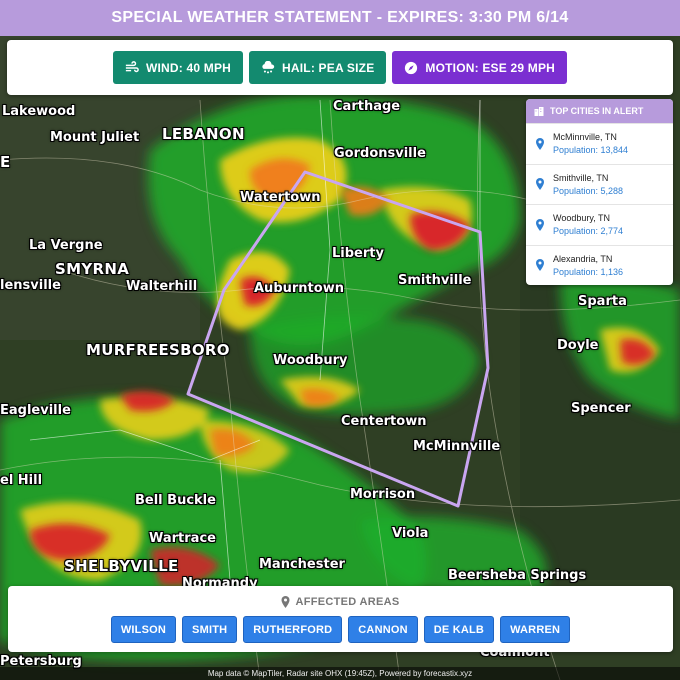 This screenshot has width=680, height=680. Describe the element at coordinates (188, 67) in the screenshot. I see `wind-label: WIND: 40 MPH` at that location.